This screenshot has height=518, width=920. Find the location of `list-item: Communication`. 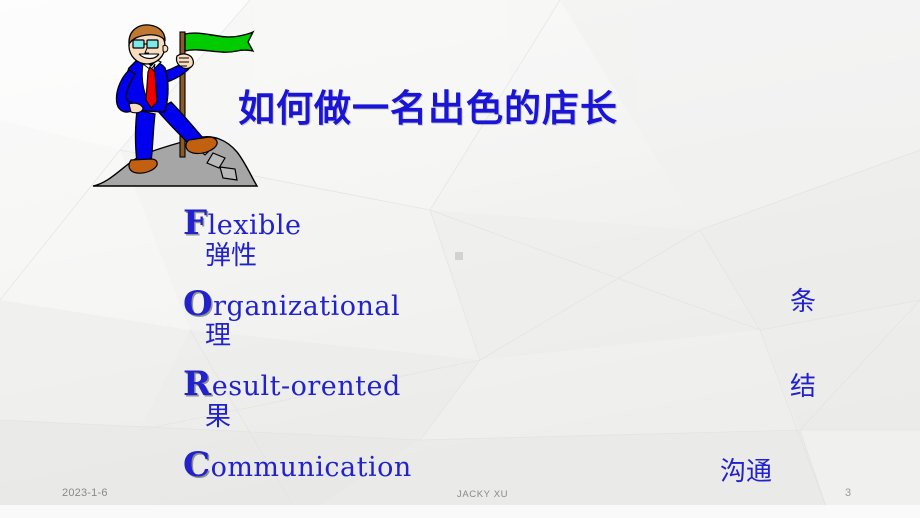

list-item: Communication is located at coordinates (398, 464).